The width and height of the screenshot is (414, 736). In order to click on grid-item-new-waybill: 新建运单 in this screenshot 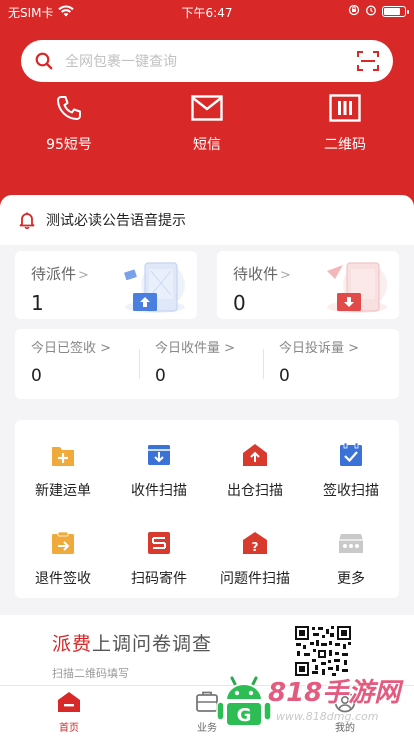, I will do `click(63, 471)`.